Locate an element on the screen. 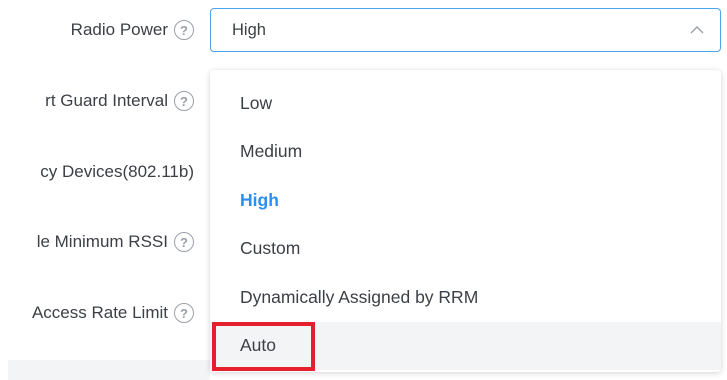 The width and height of the screenshot is (727, 380). guard-interval-label-text: rt Guard Interval is located at coordinates (106, 100).